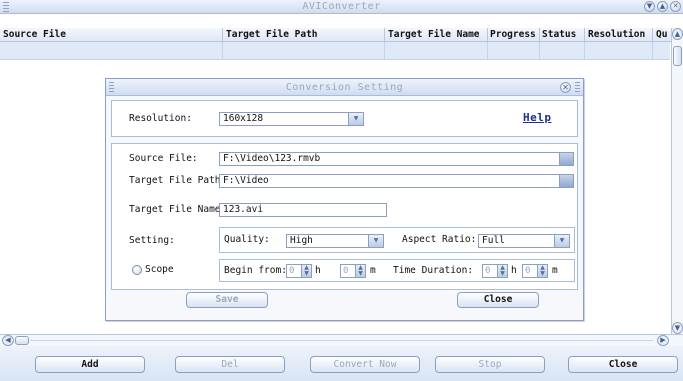  I want to click on minimize-button: ▼, so click(649, 6).